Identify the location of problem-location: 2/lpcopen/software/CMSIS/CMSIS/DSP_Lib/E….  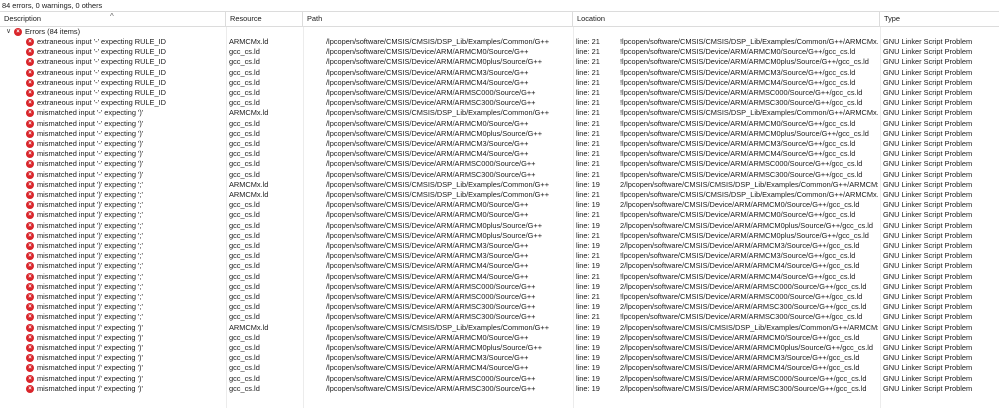
(749, 184).